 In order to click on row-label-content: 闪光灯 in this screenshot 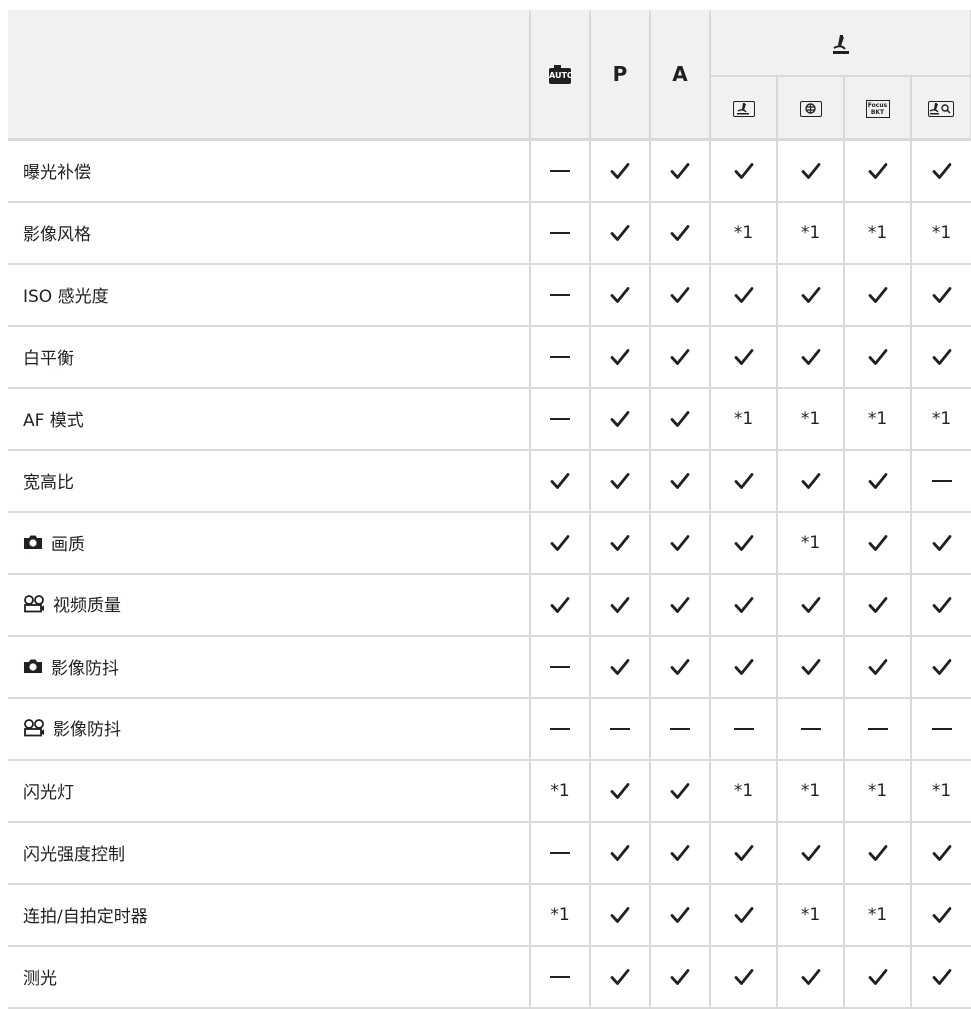, I will do `click(48, 790)`.